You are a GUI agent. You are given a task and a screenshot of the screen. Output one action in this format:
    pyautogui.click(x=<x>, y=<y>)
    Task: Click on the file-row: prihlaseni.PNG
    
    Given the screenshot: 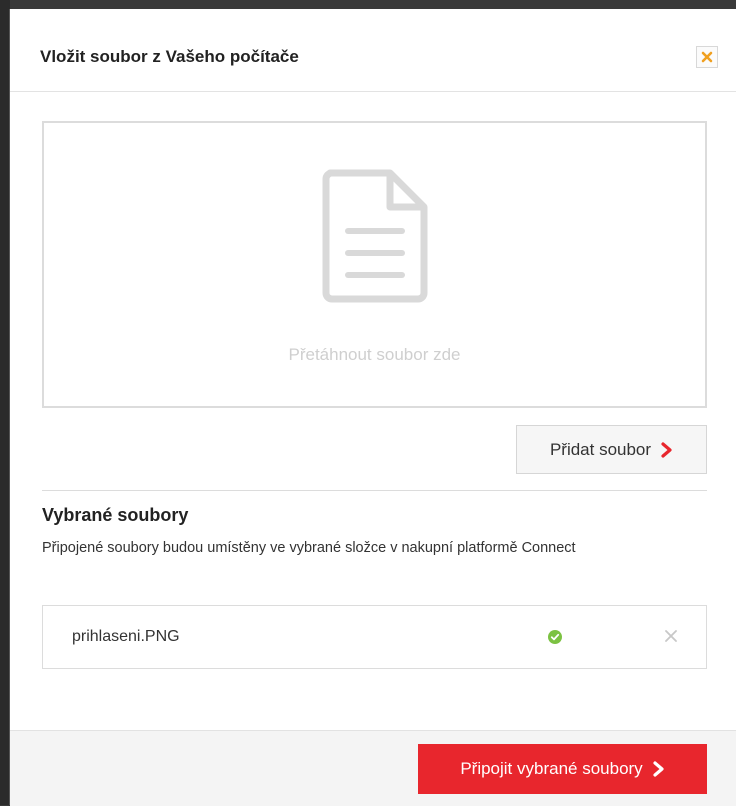 What is the action you would take?
    pyautogui.click(x=374, y=637)
    